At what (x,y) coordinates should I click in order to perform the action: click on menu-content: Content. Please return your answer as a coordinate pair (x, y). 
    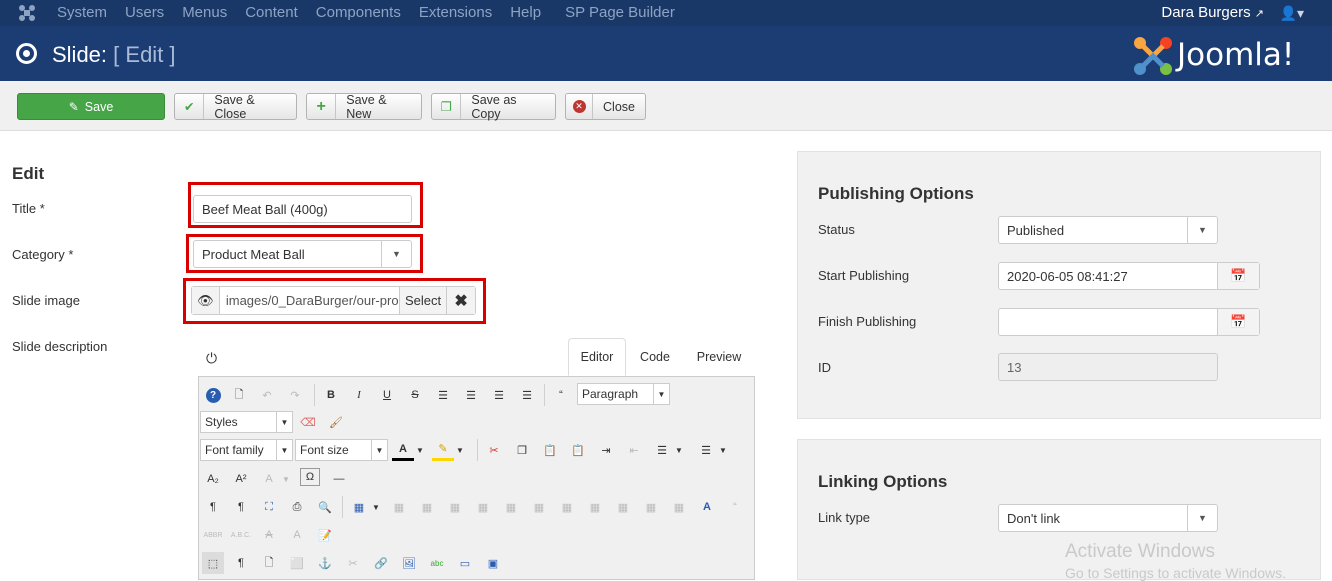
    Looking at the image, I should click on (271, 12).